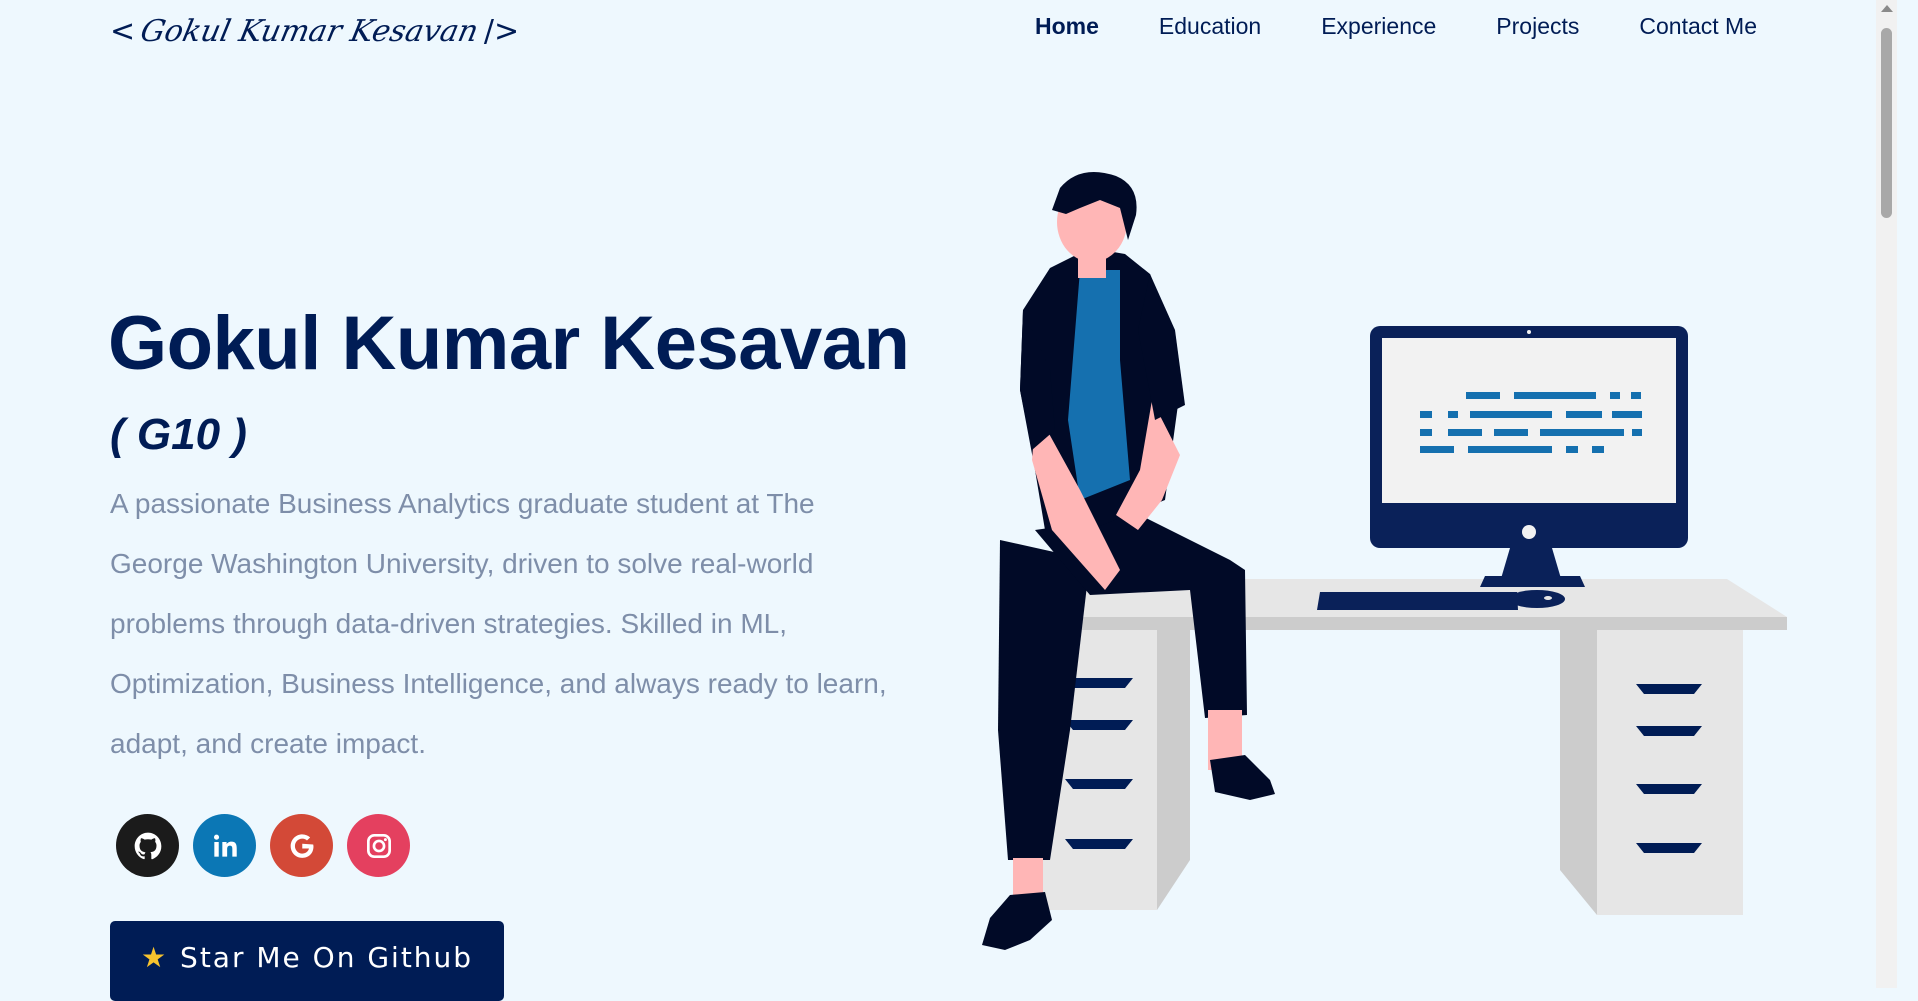  What do you see at coordinates (509, 343) in the screenshot?
I see `hero-name: Gokul Kumar Kesavan` at bounding box center [509, 343].